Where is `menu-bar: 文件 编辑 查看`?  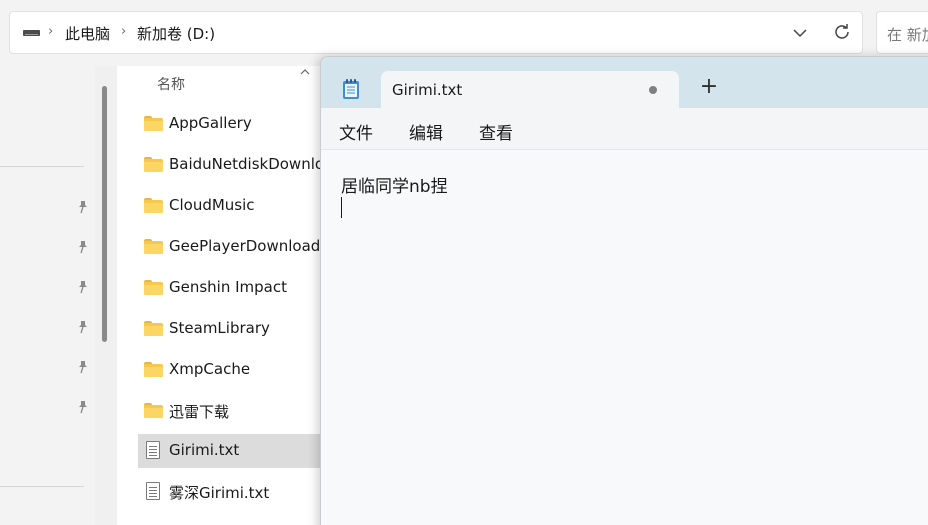 menu-bar: 文件 编辑 查看 is located at coordinates (624, 129).